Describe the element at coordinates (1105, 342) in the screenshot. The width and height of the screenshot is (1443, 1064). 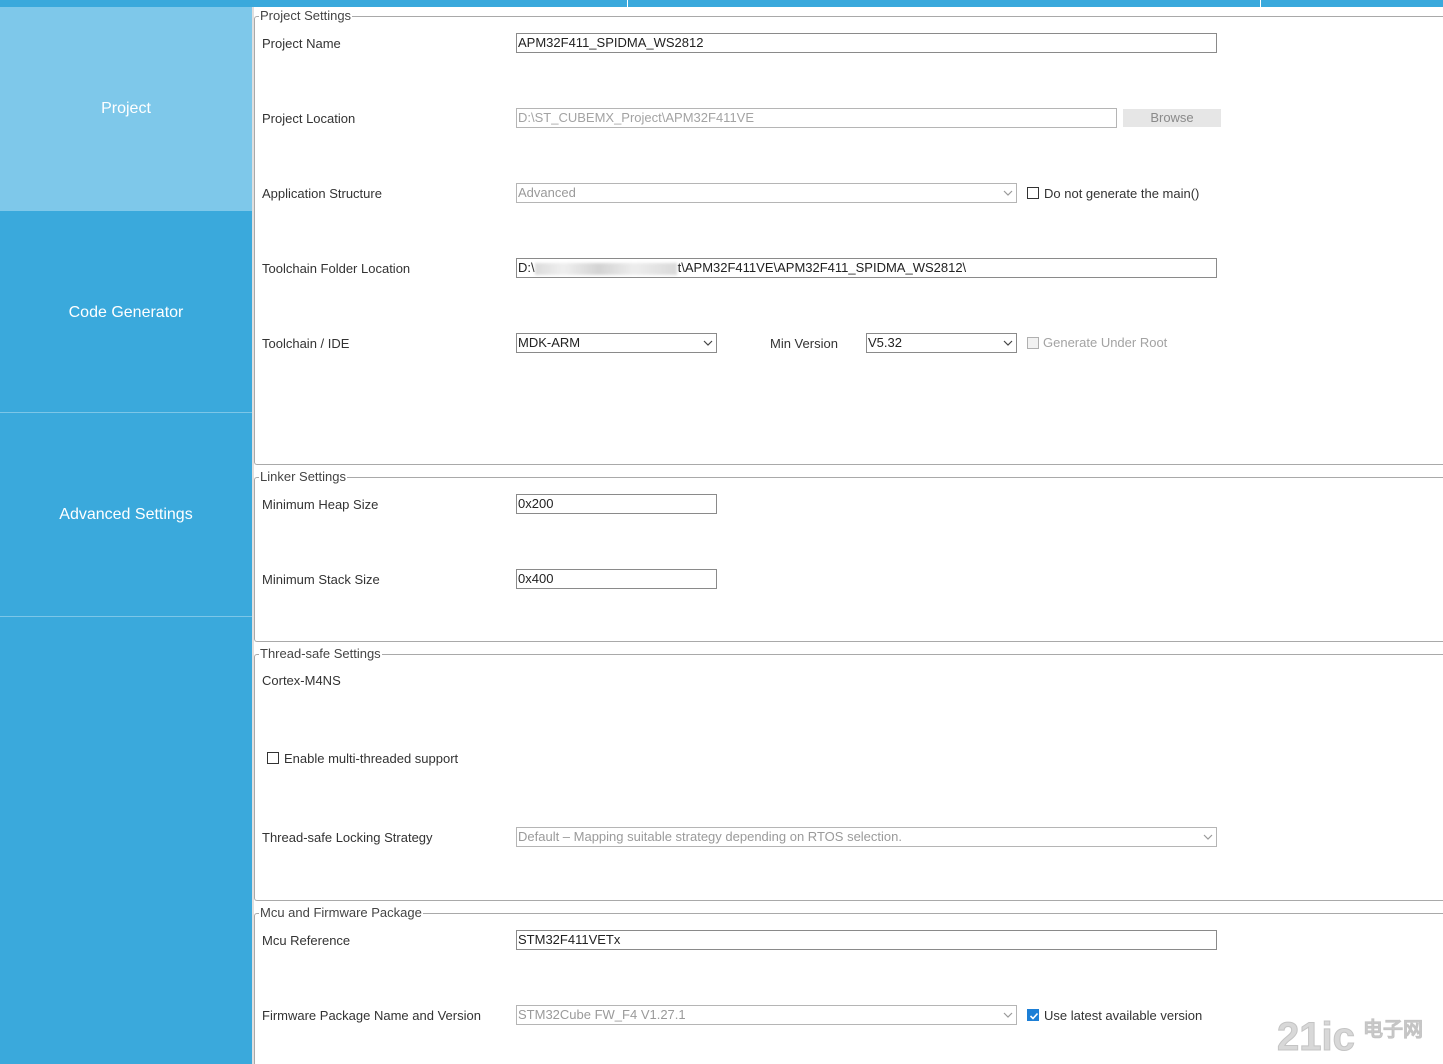
I see `generate-under-root-label: Generate Under Root` at that location.